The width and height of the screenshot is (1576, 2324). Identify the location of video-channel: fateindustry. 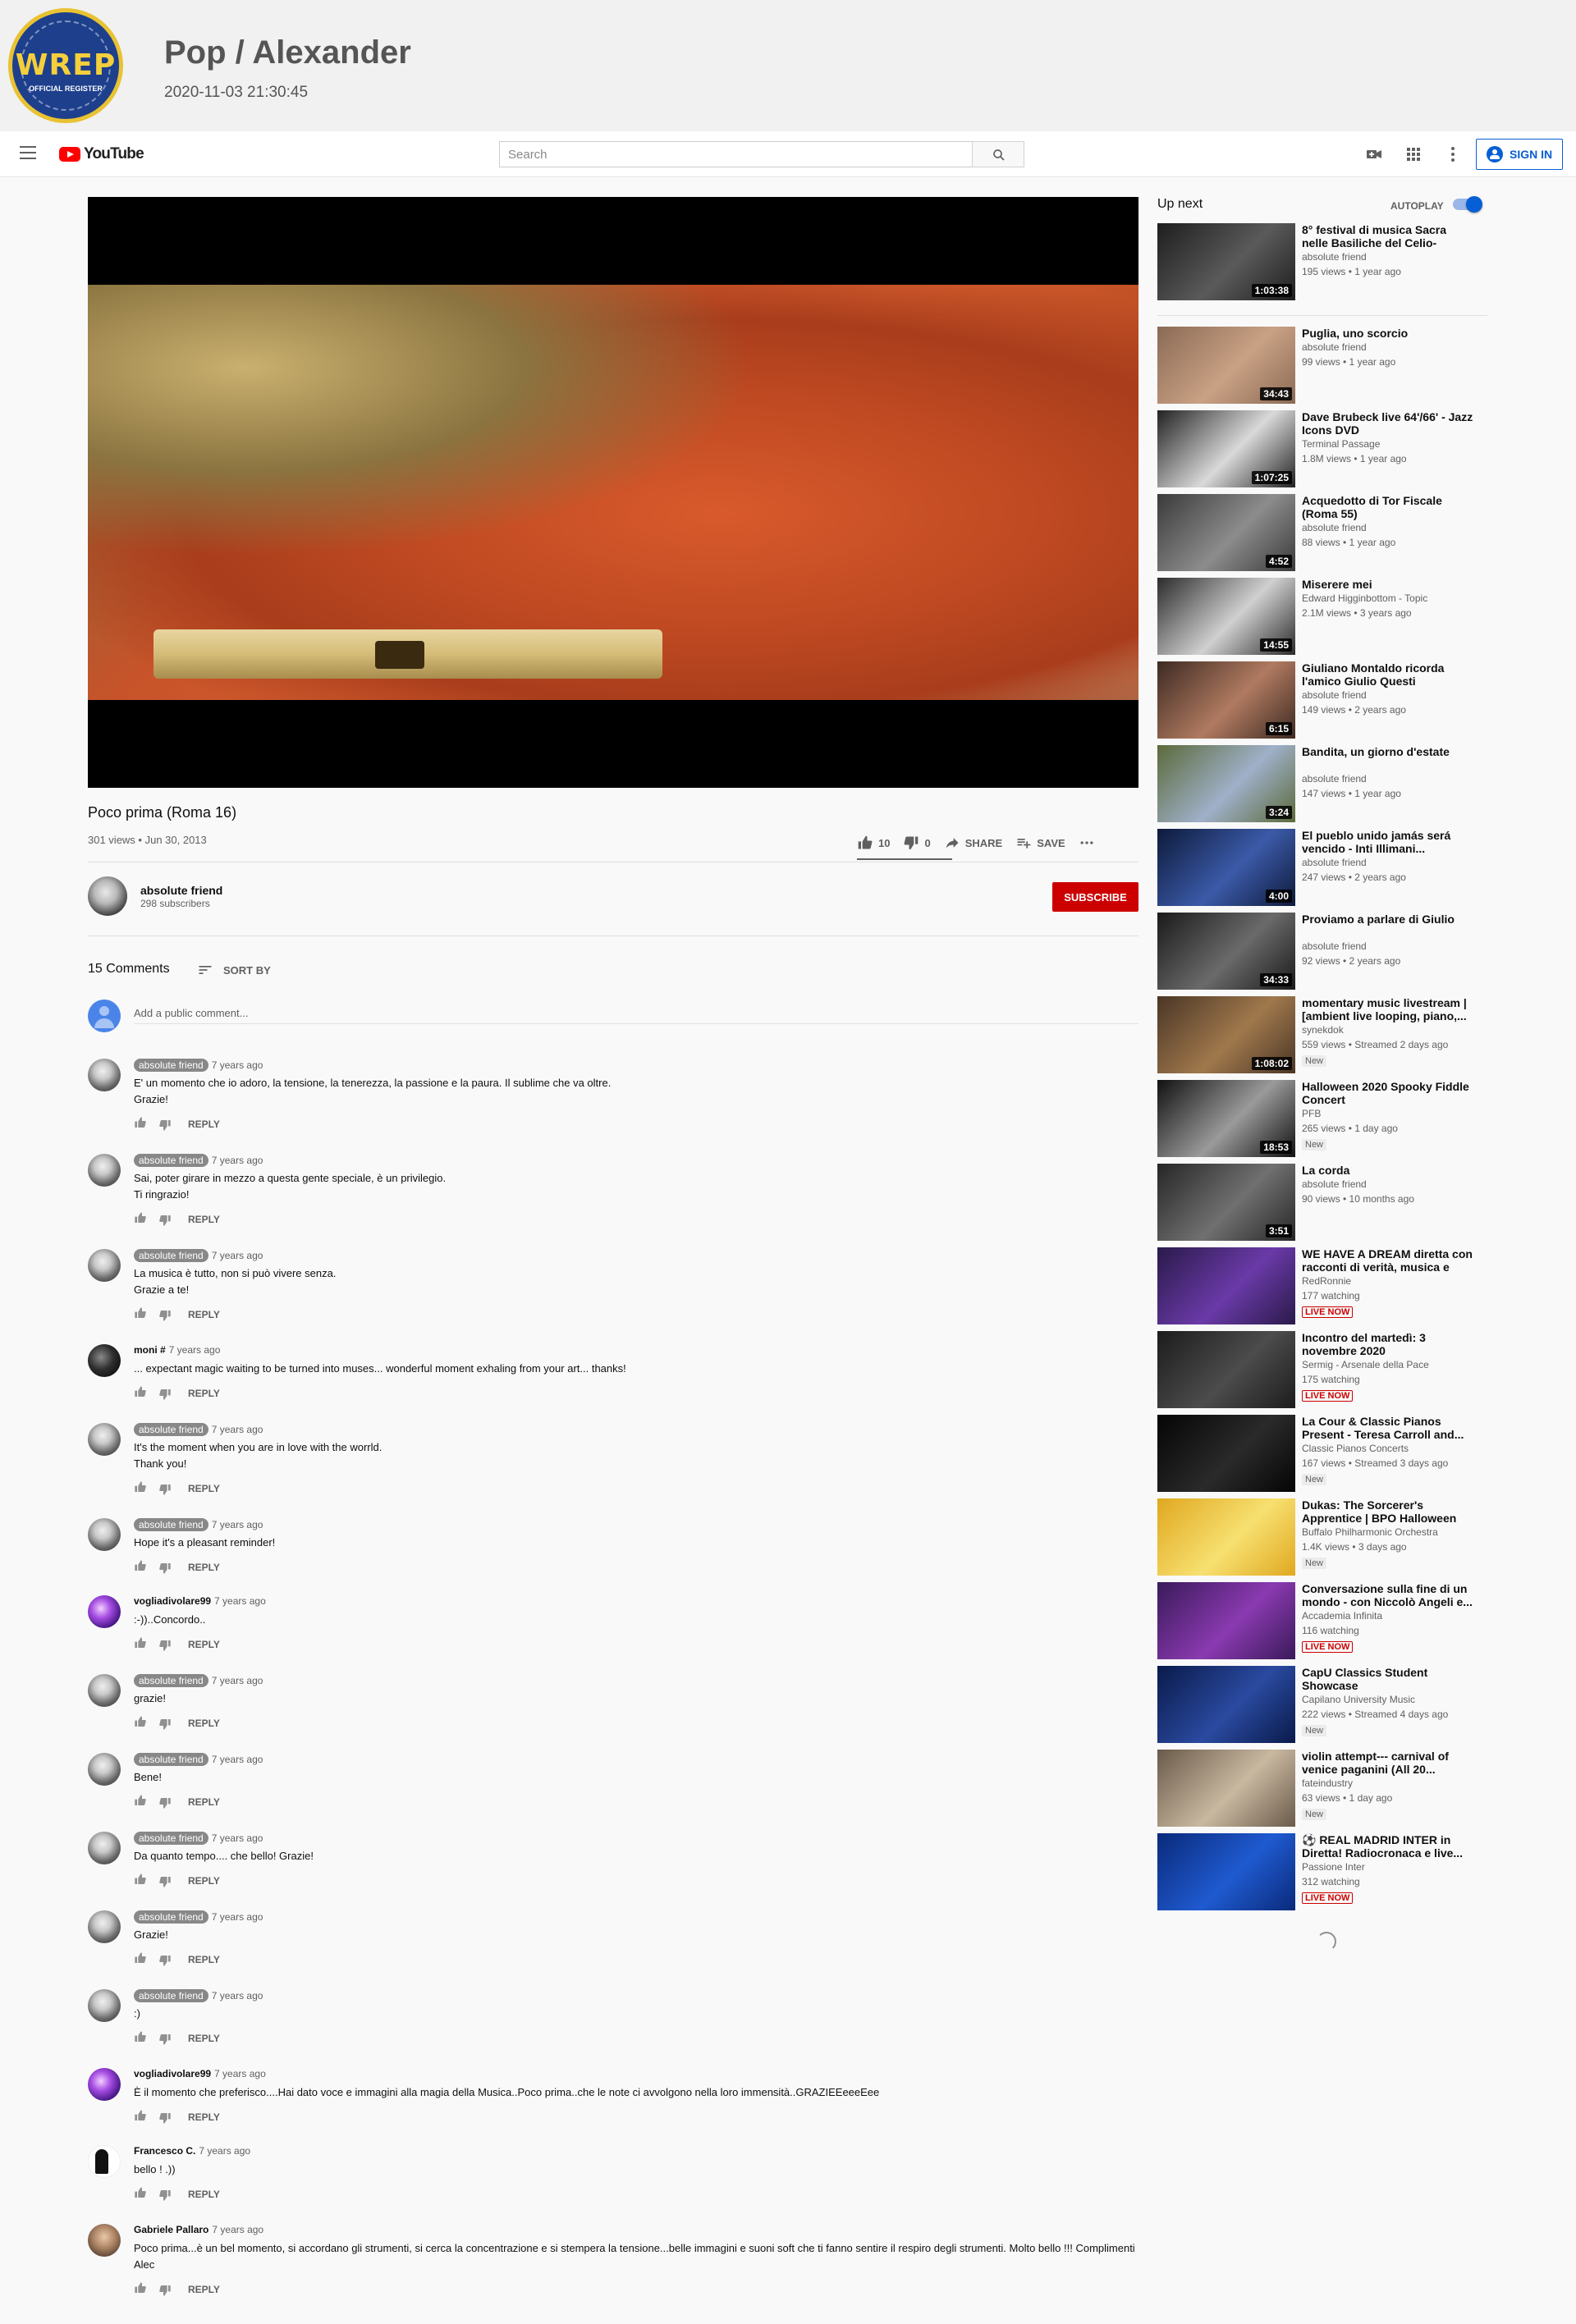
(1327, 1783).